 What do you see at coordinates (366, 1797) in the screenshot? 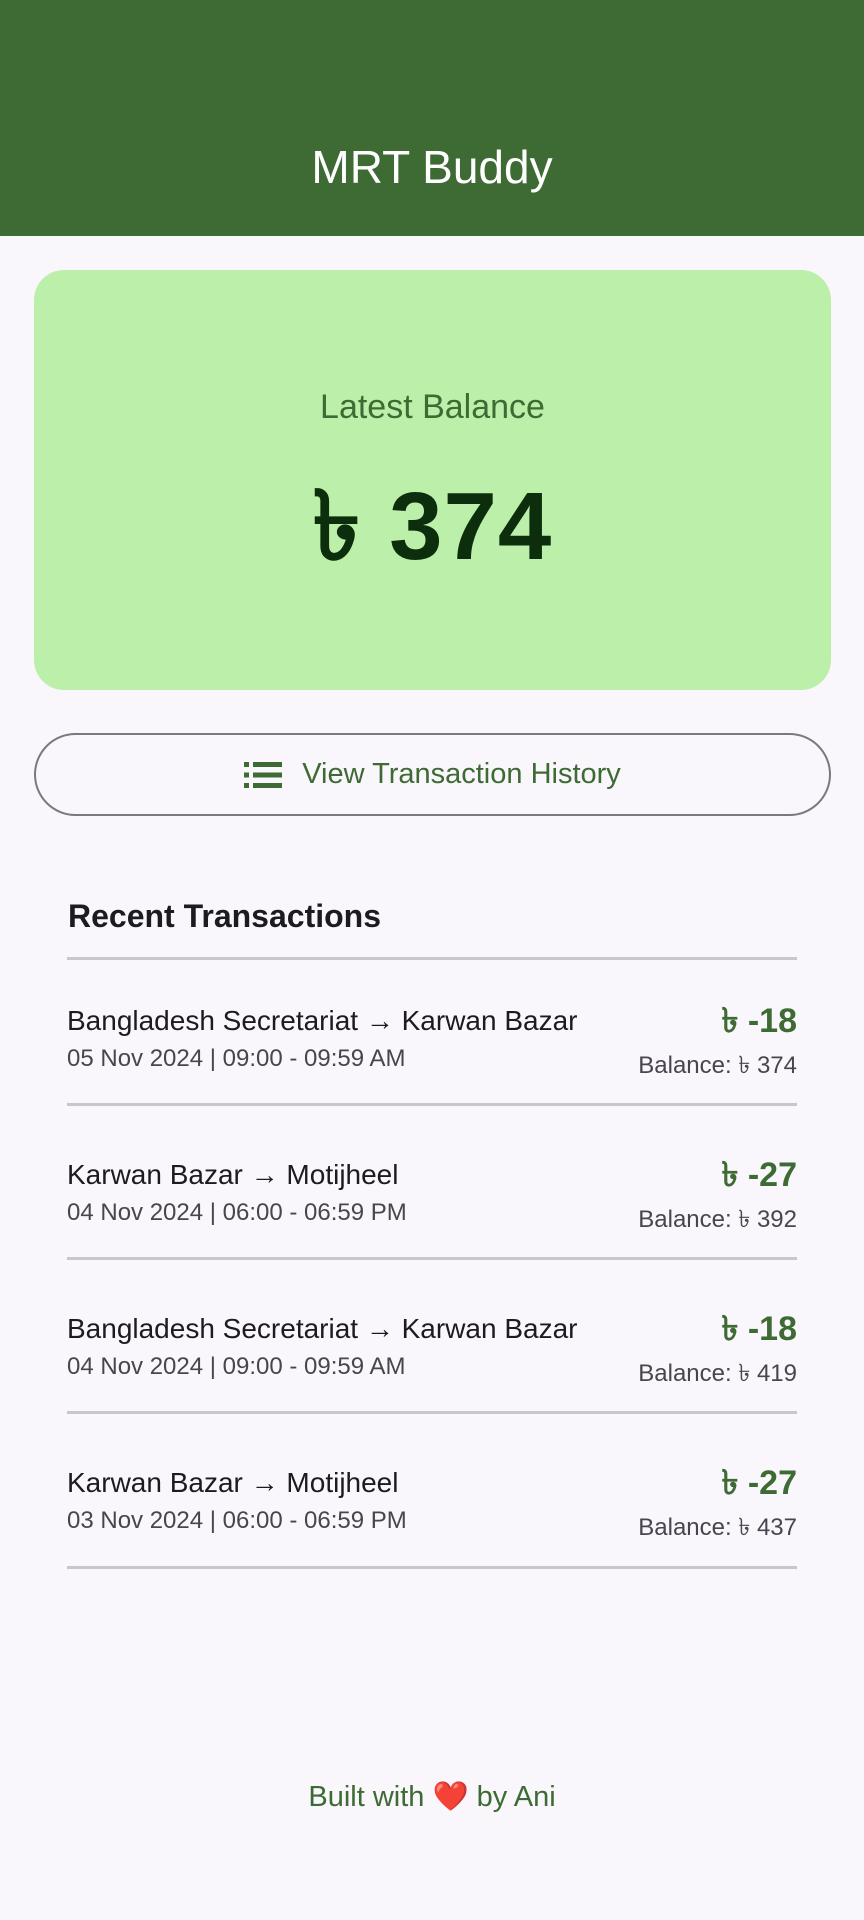
I see `footer-prefix: Built with` at bounding box center [366, 1797].